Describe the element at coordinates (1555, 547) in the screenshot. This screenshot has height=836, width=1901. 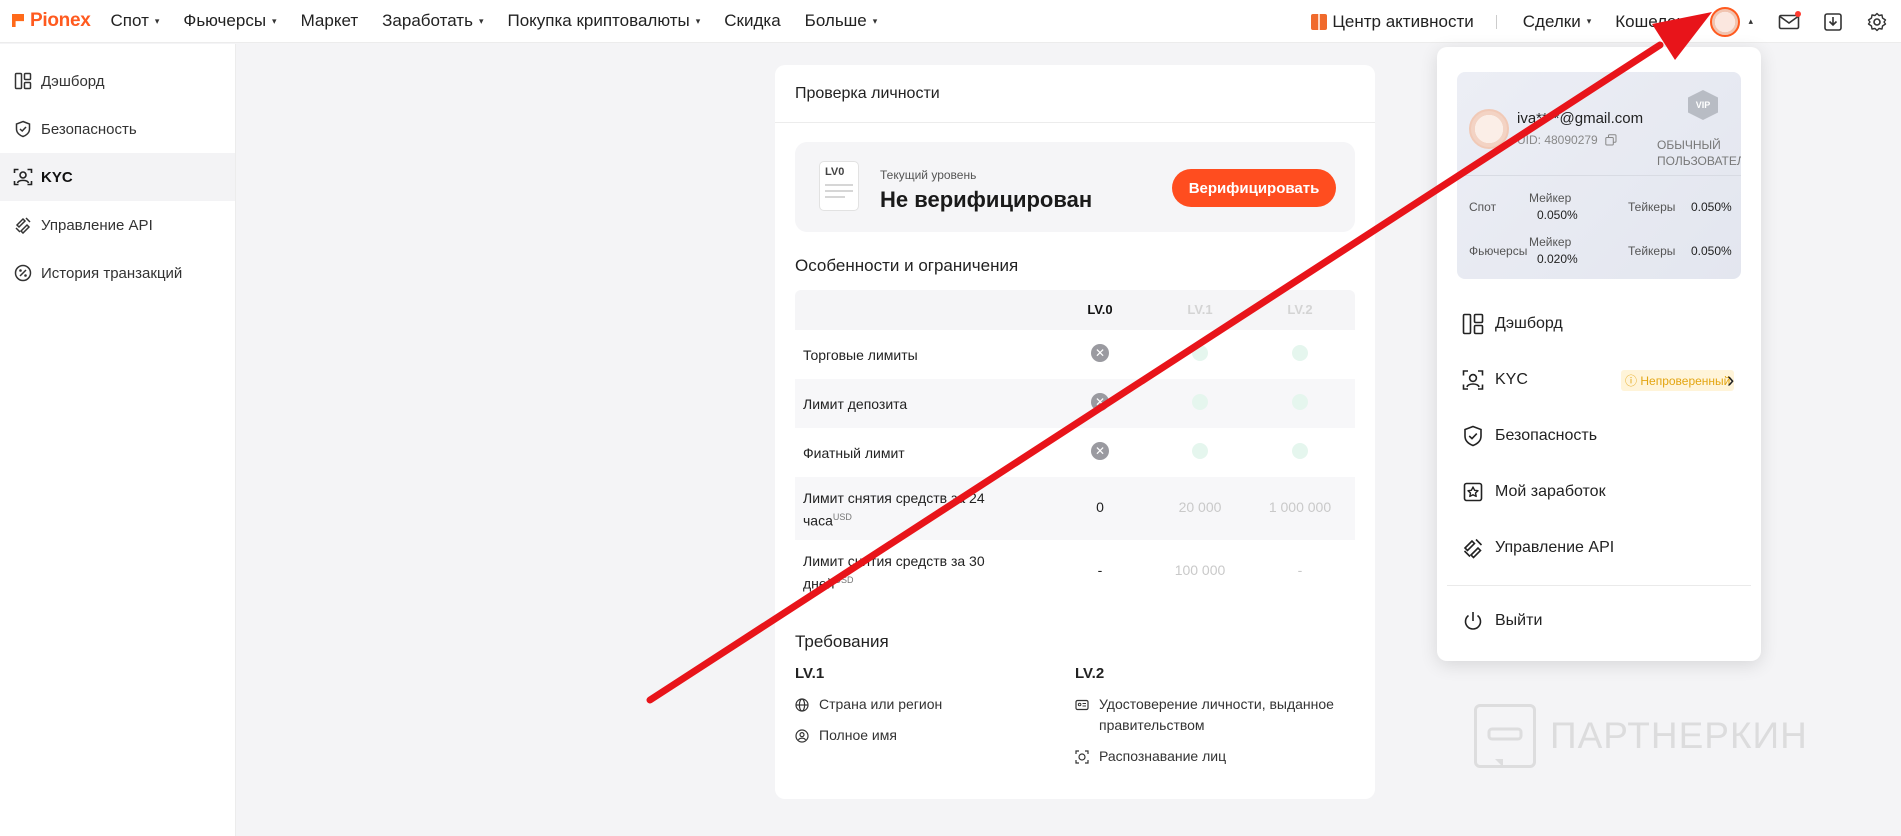
I see `dropdown-item-label: Управление API` at that location.